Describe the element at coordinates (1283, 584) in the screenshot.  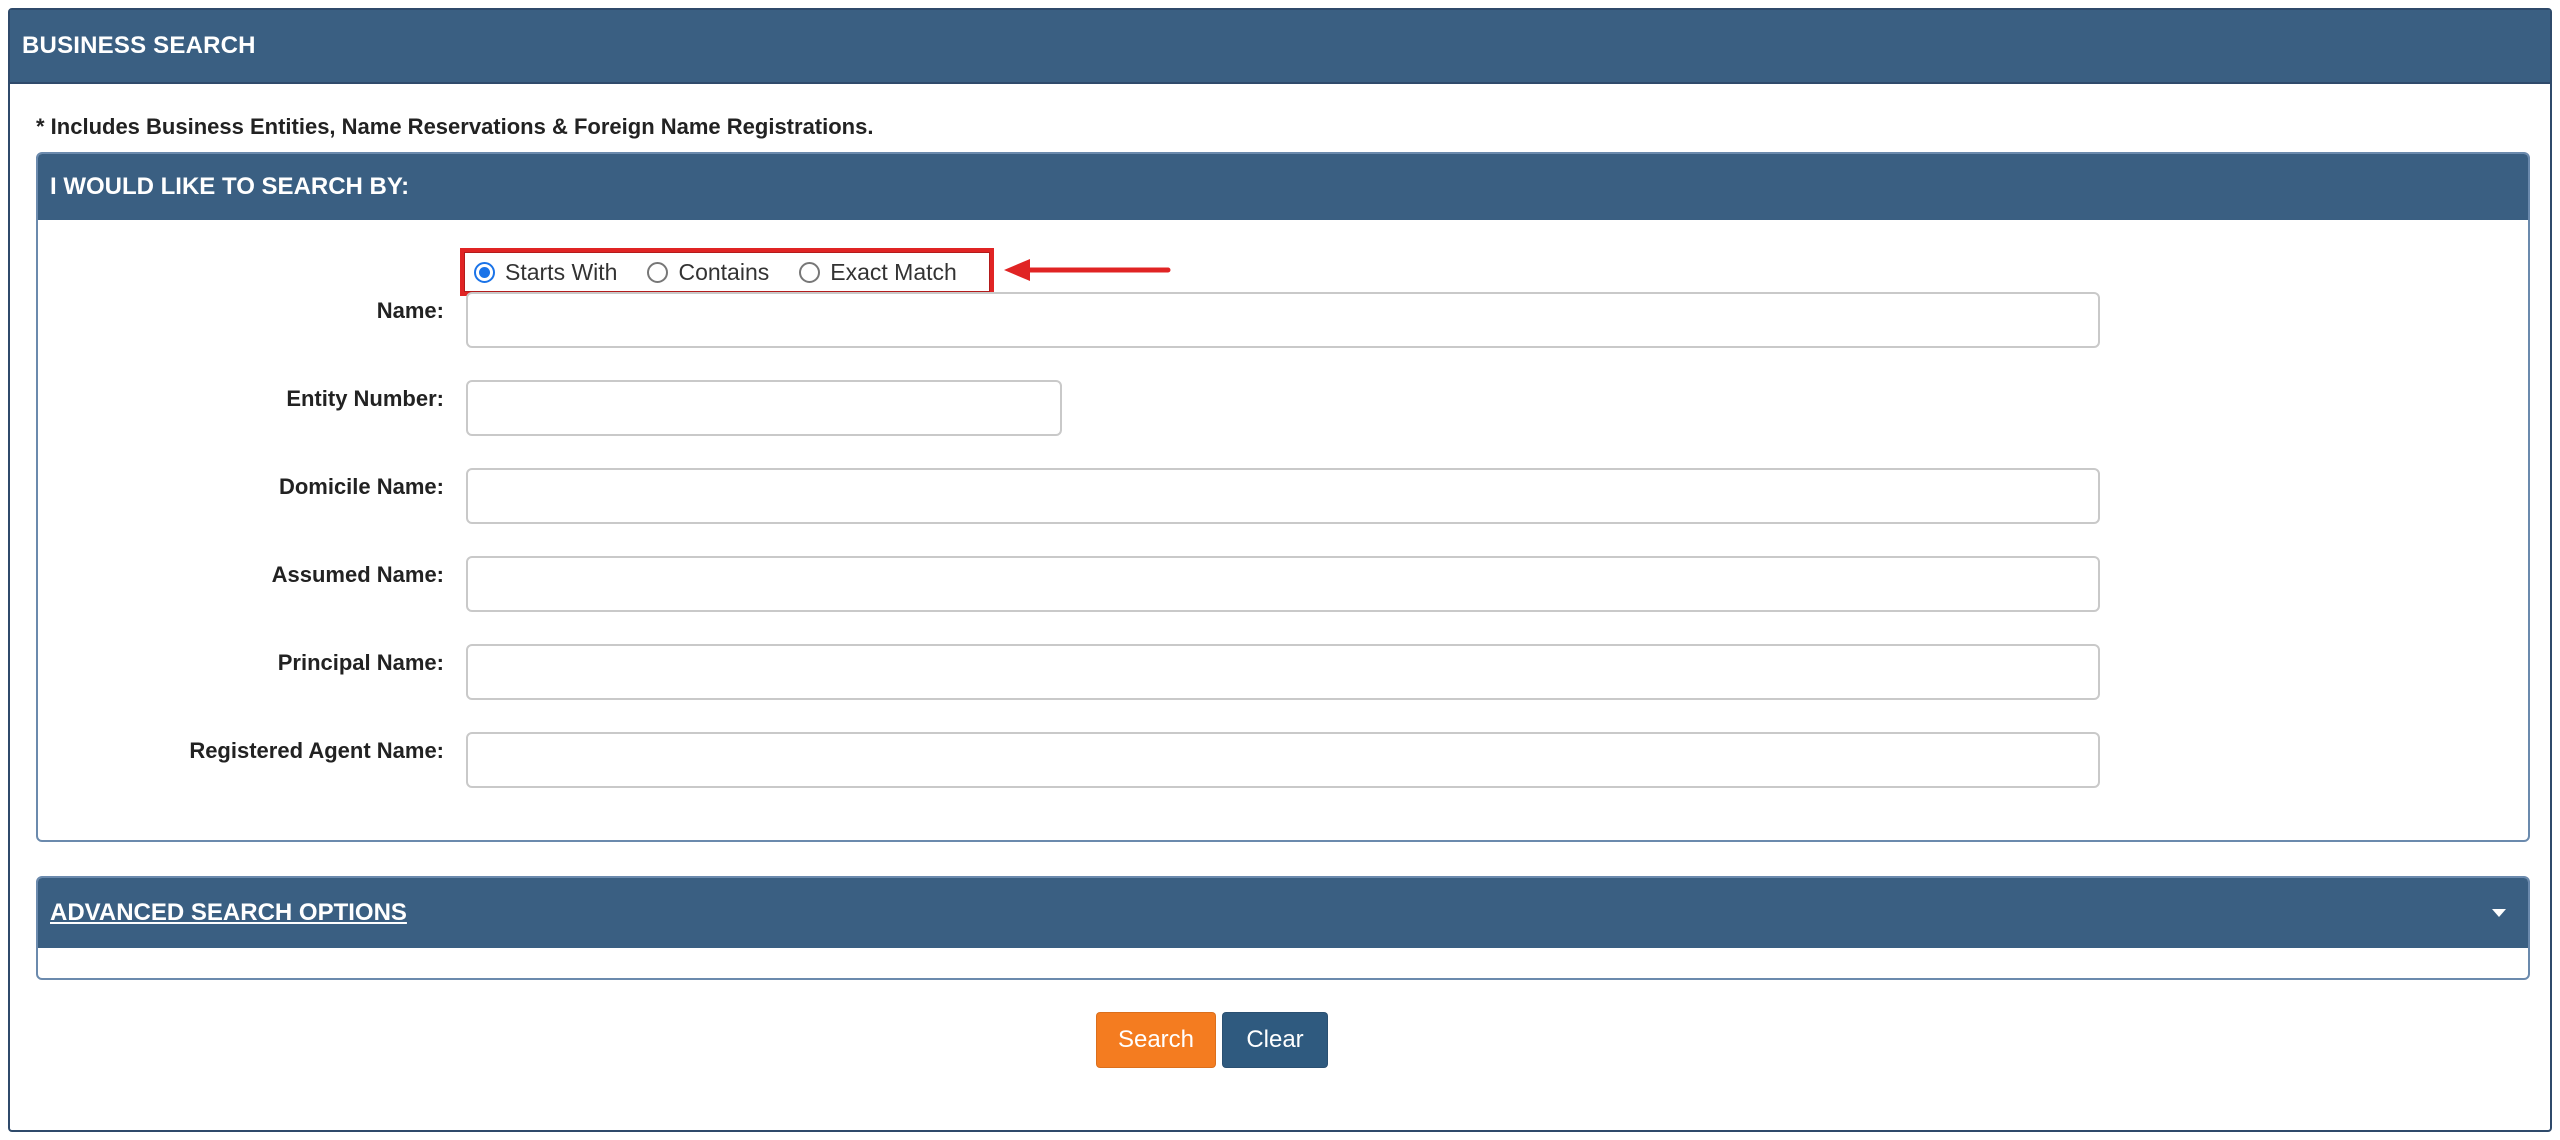
I see `assumed-name-input` at that location.